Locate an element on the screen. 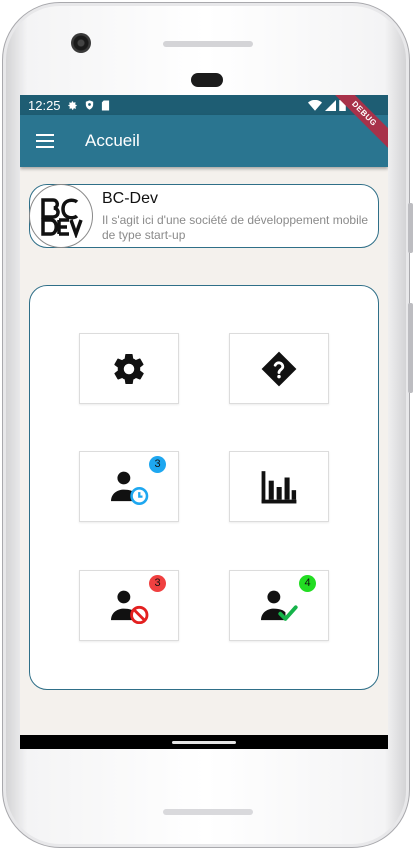  user-pending-icon is located at coordinates (130, 488).